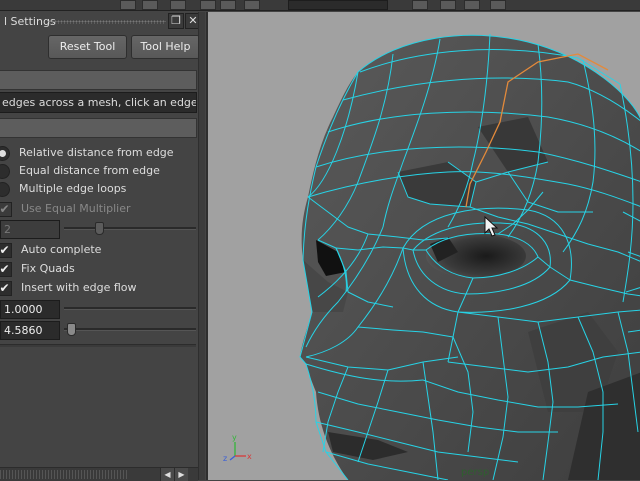 This screenshot has height=481, width=640. What do you see at coordinates (30, 330) in the screenshot?
I see `value-field-2: 4.5860` at bounding box center [30, 330].